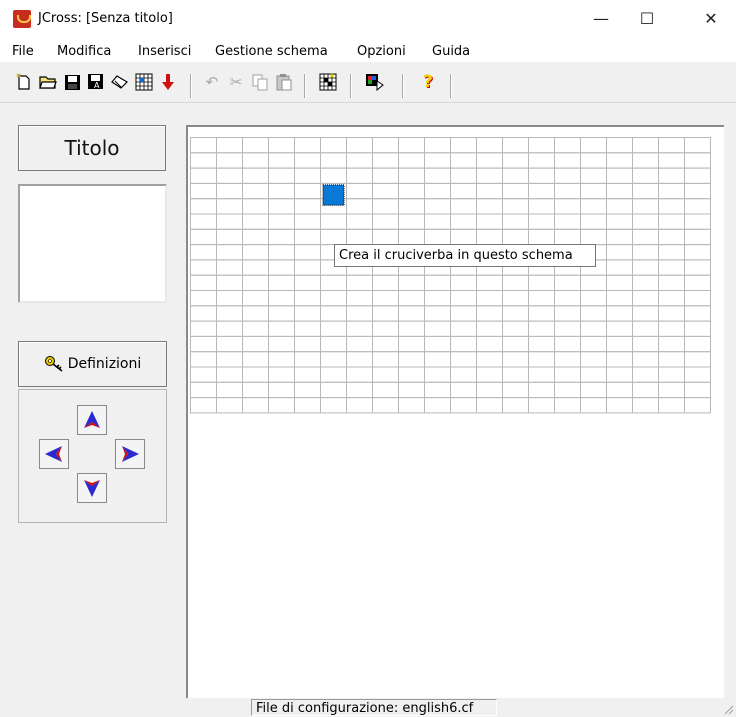  What do you see at coordinates (23, 51) in the screenshot?
I see `menu-file: File` at bounding box center [23, 51].